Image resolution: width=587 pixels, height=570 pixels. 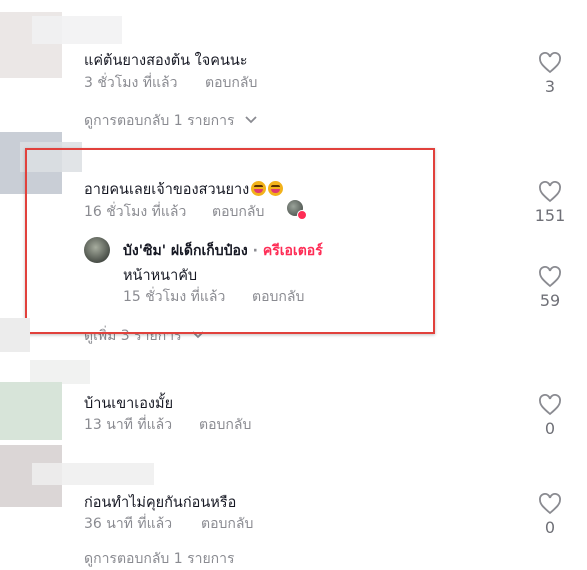 I want to click on view-replies-label: ดูการตอบกลับ 1 รายการ, so click(x=159, y=121).